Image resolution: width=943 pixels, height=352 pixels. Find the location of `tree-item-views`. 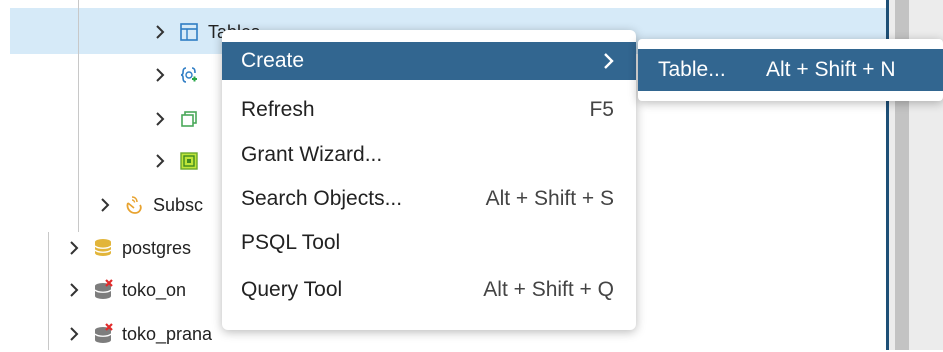

tree-item-views is located at coordinates (180, 161).